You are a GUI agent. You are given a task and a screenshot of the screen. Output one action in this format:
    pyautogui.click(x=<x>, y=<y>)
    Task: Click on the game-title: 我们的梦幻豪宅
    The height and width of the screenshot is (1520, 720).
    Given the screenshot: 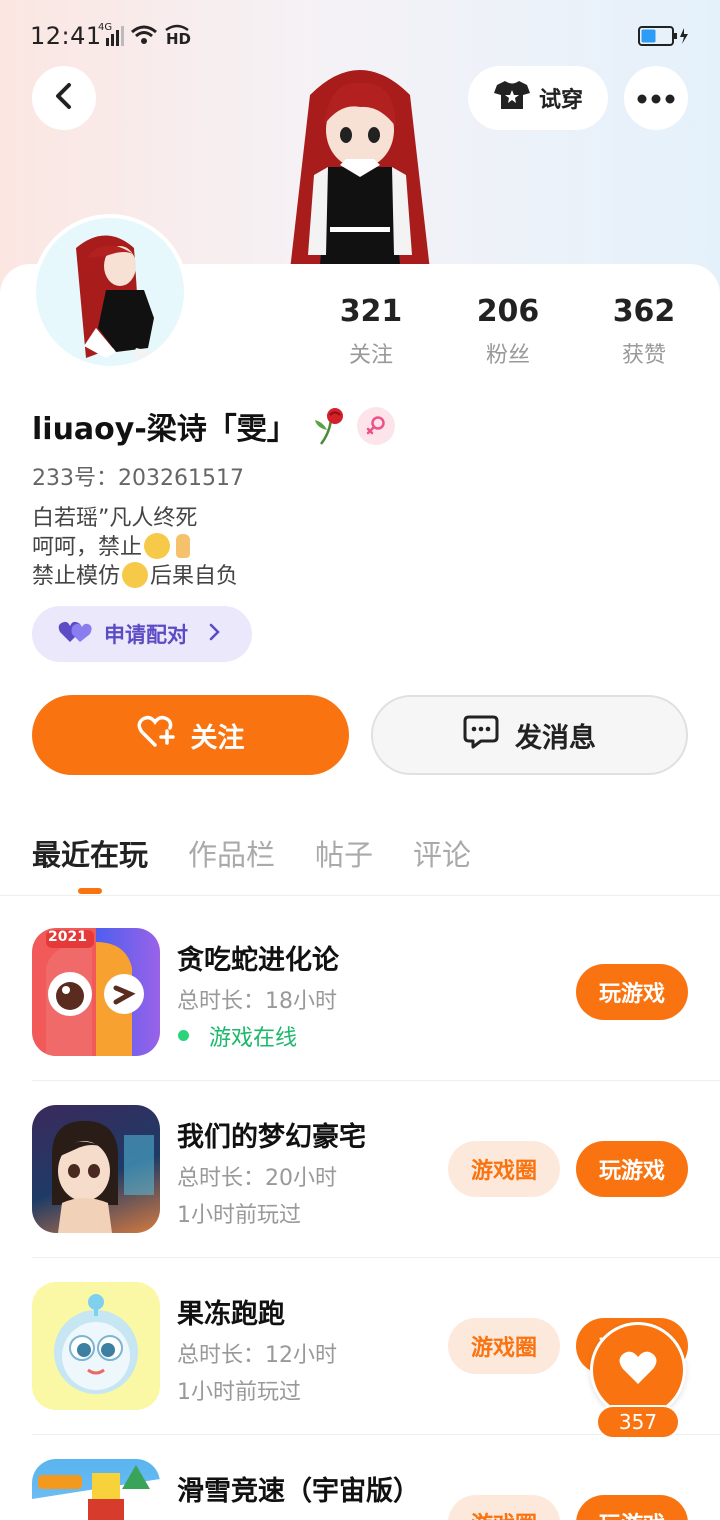 What is the action you would take?
    pyautogui.click(x=271, y=1137)
    